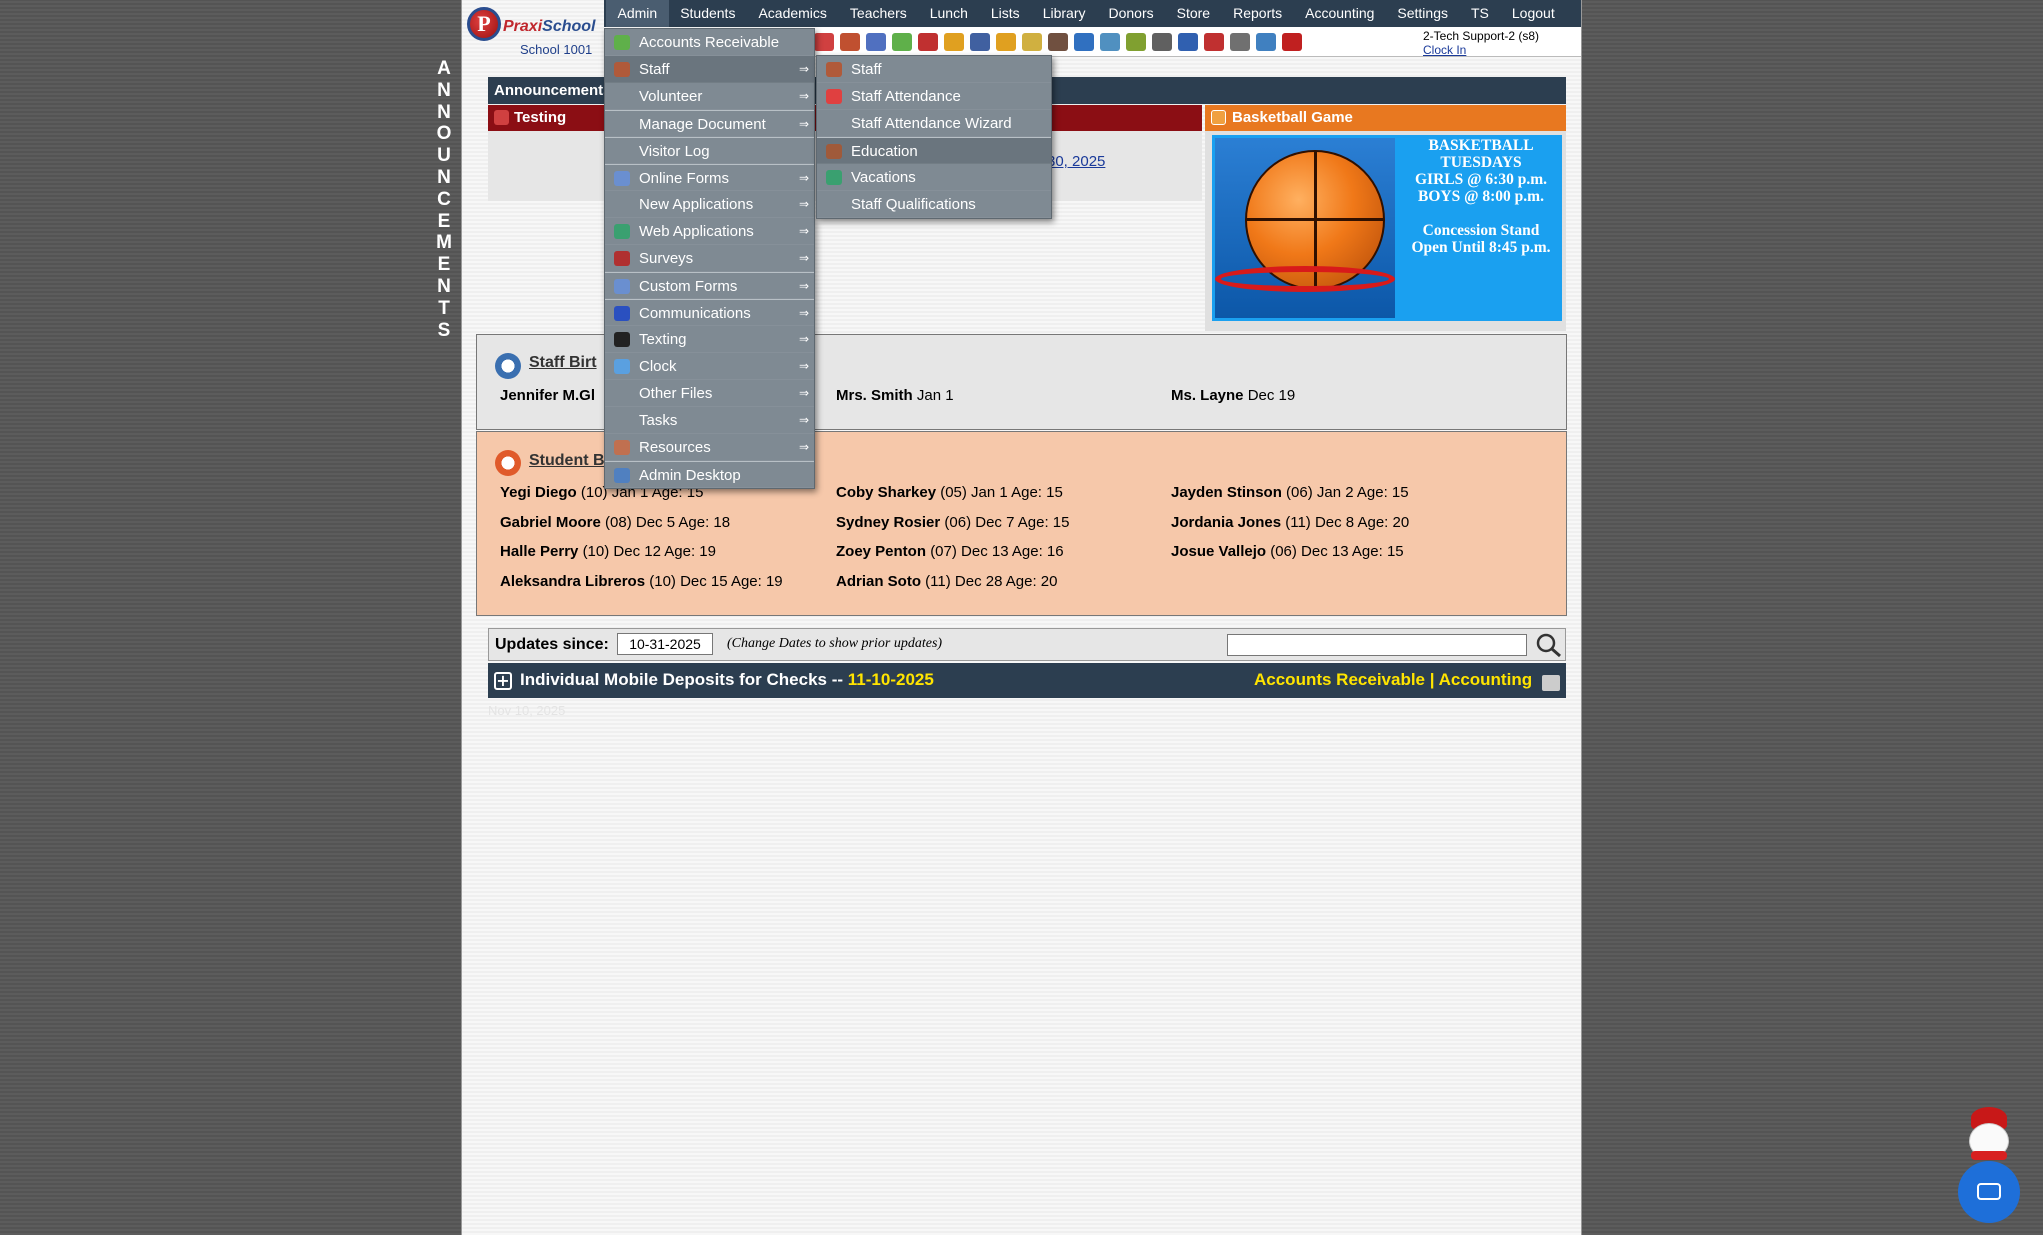  Describe the element at coordinates (1084, 41) in the screenshot. I see `timer-icon` at that location.